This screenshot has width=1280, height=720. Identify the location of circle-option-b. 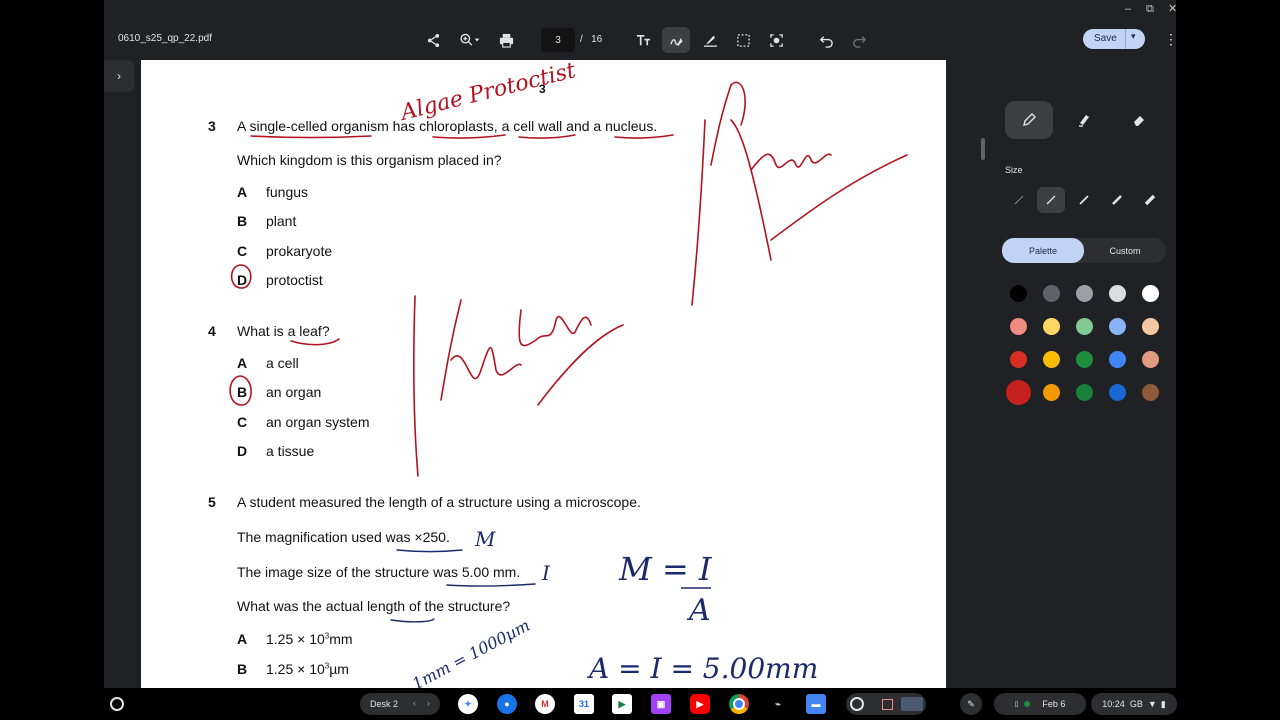
(240, 390).